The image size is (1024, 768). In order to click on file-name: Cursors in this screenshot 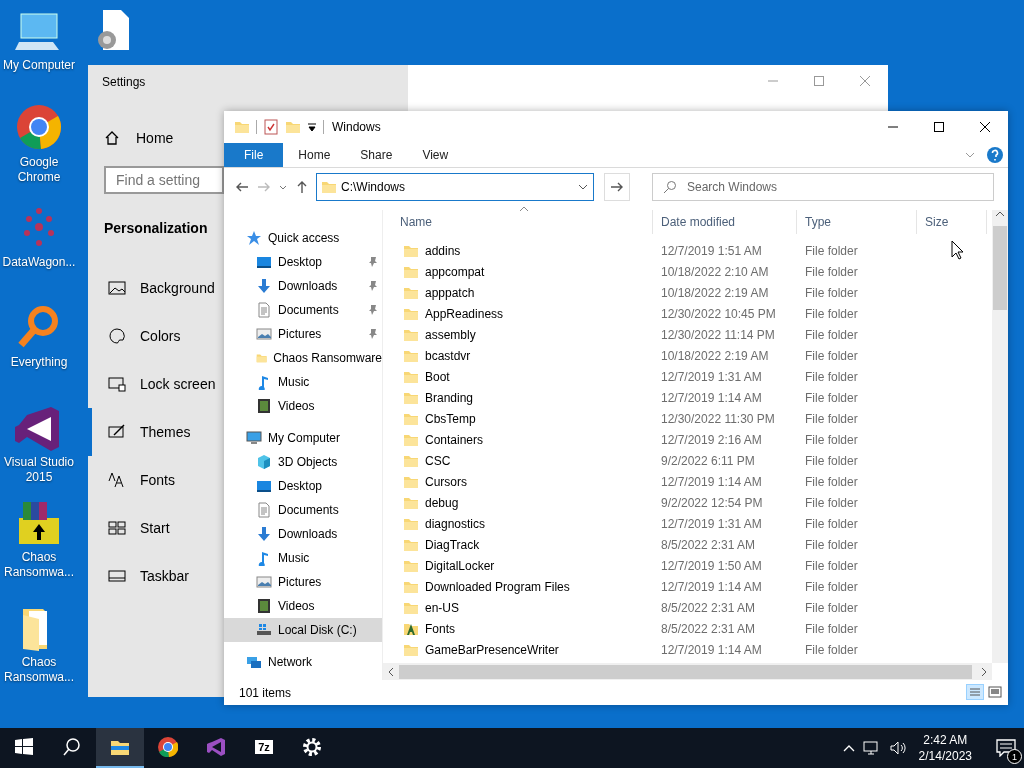, I will do `click(518, 481)`.